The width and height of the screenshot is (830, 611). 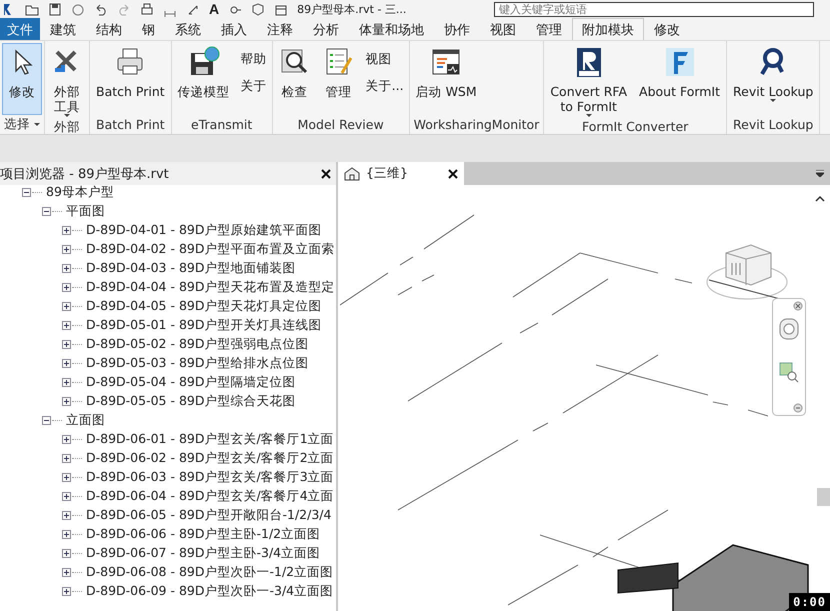 I want to click on panel-title: 项目浏览器 - 89户型母本.rvt, so click(x=84, y=174).